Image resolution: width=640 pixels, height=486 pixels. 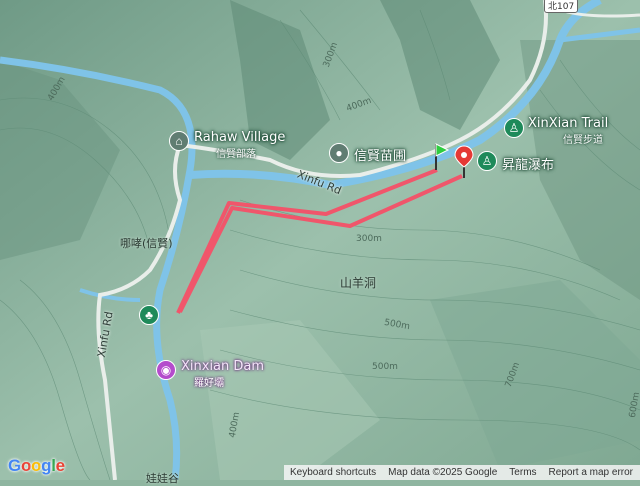 What do you see at coordinates (162, 478) in the screenshot?
I see `place-label-partial: 娃娃谷` at bounding box center [162, 478].